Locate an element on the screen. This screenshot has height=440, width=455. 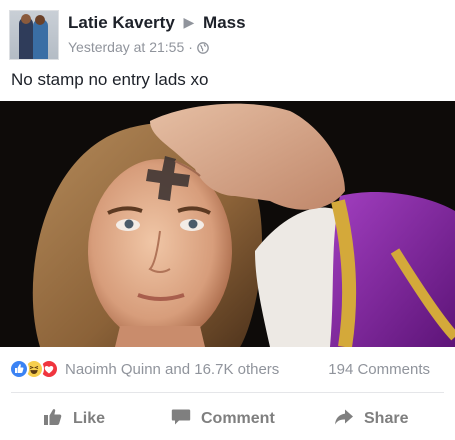
comment-button: Comment is located at coordinates (223, 419).